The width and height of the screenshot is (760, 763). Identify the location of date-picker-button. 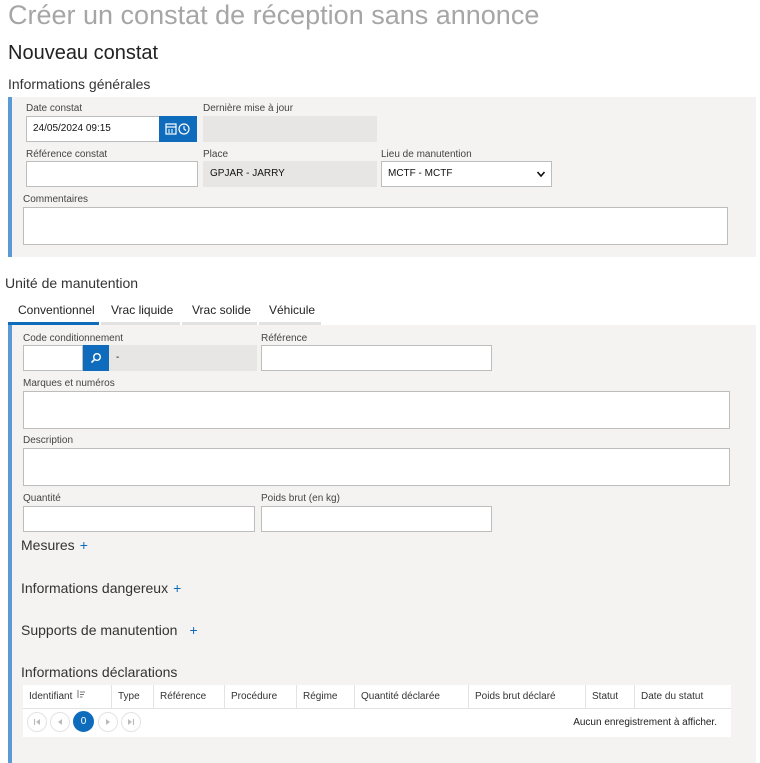
(178, 129).